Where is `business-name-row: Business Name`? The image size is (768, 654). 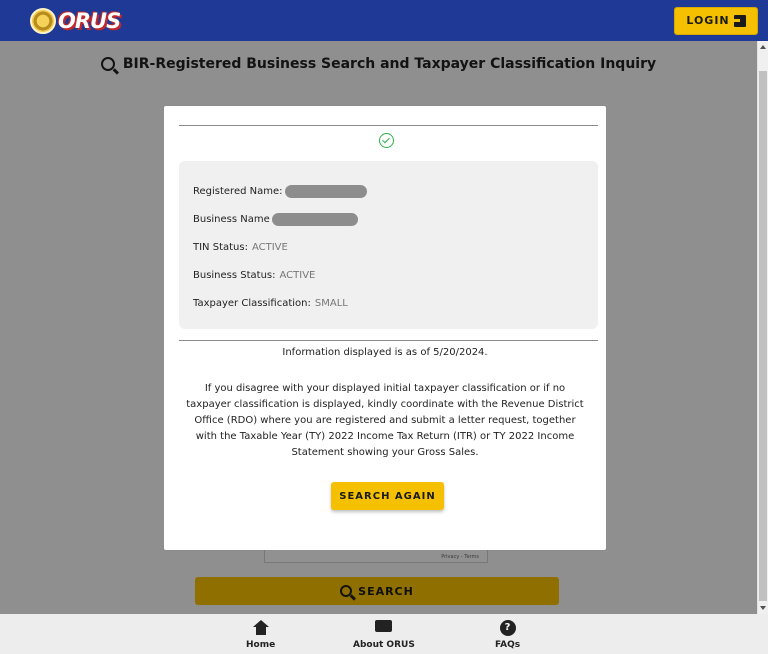 business-name-row: Business Name is located at coordinates (388, 219).